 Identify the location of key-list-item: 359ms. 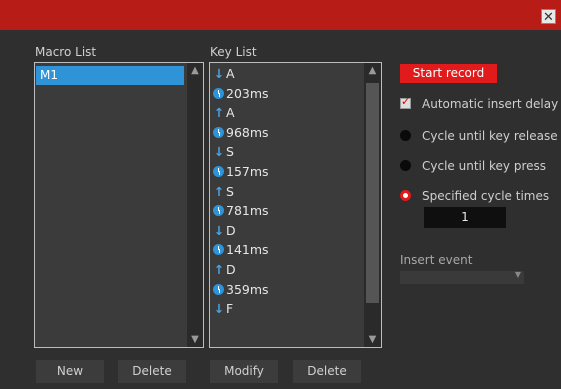
(241, 290).